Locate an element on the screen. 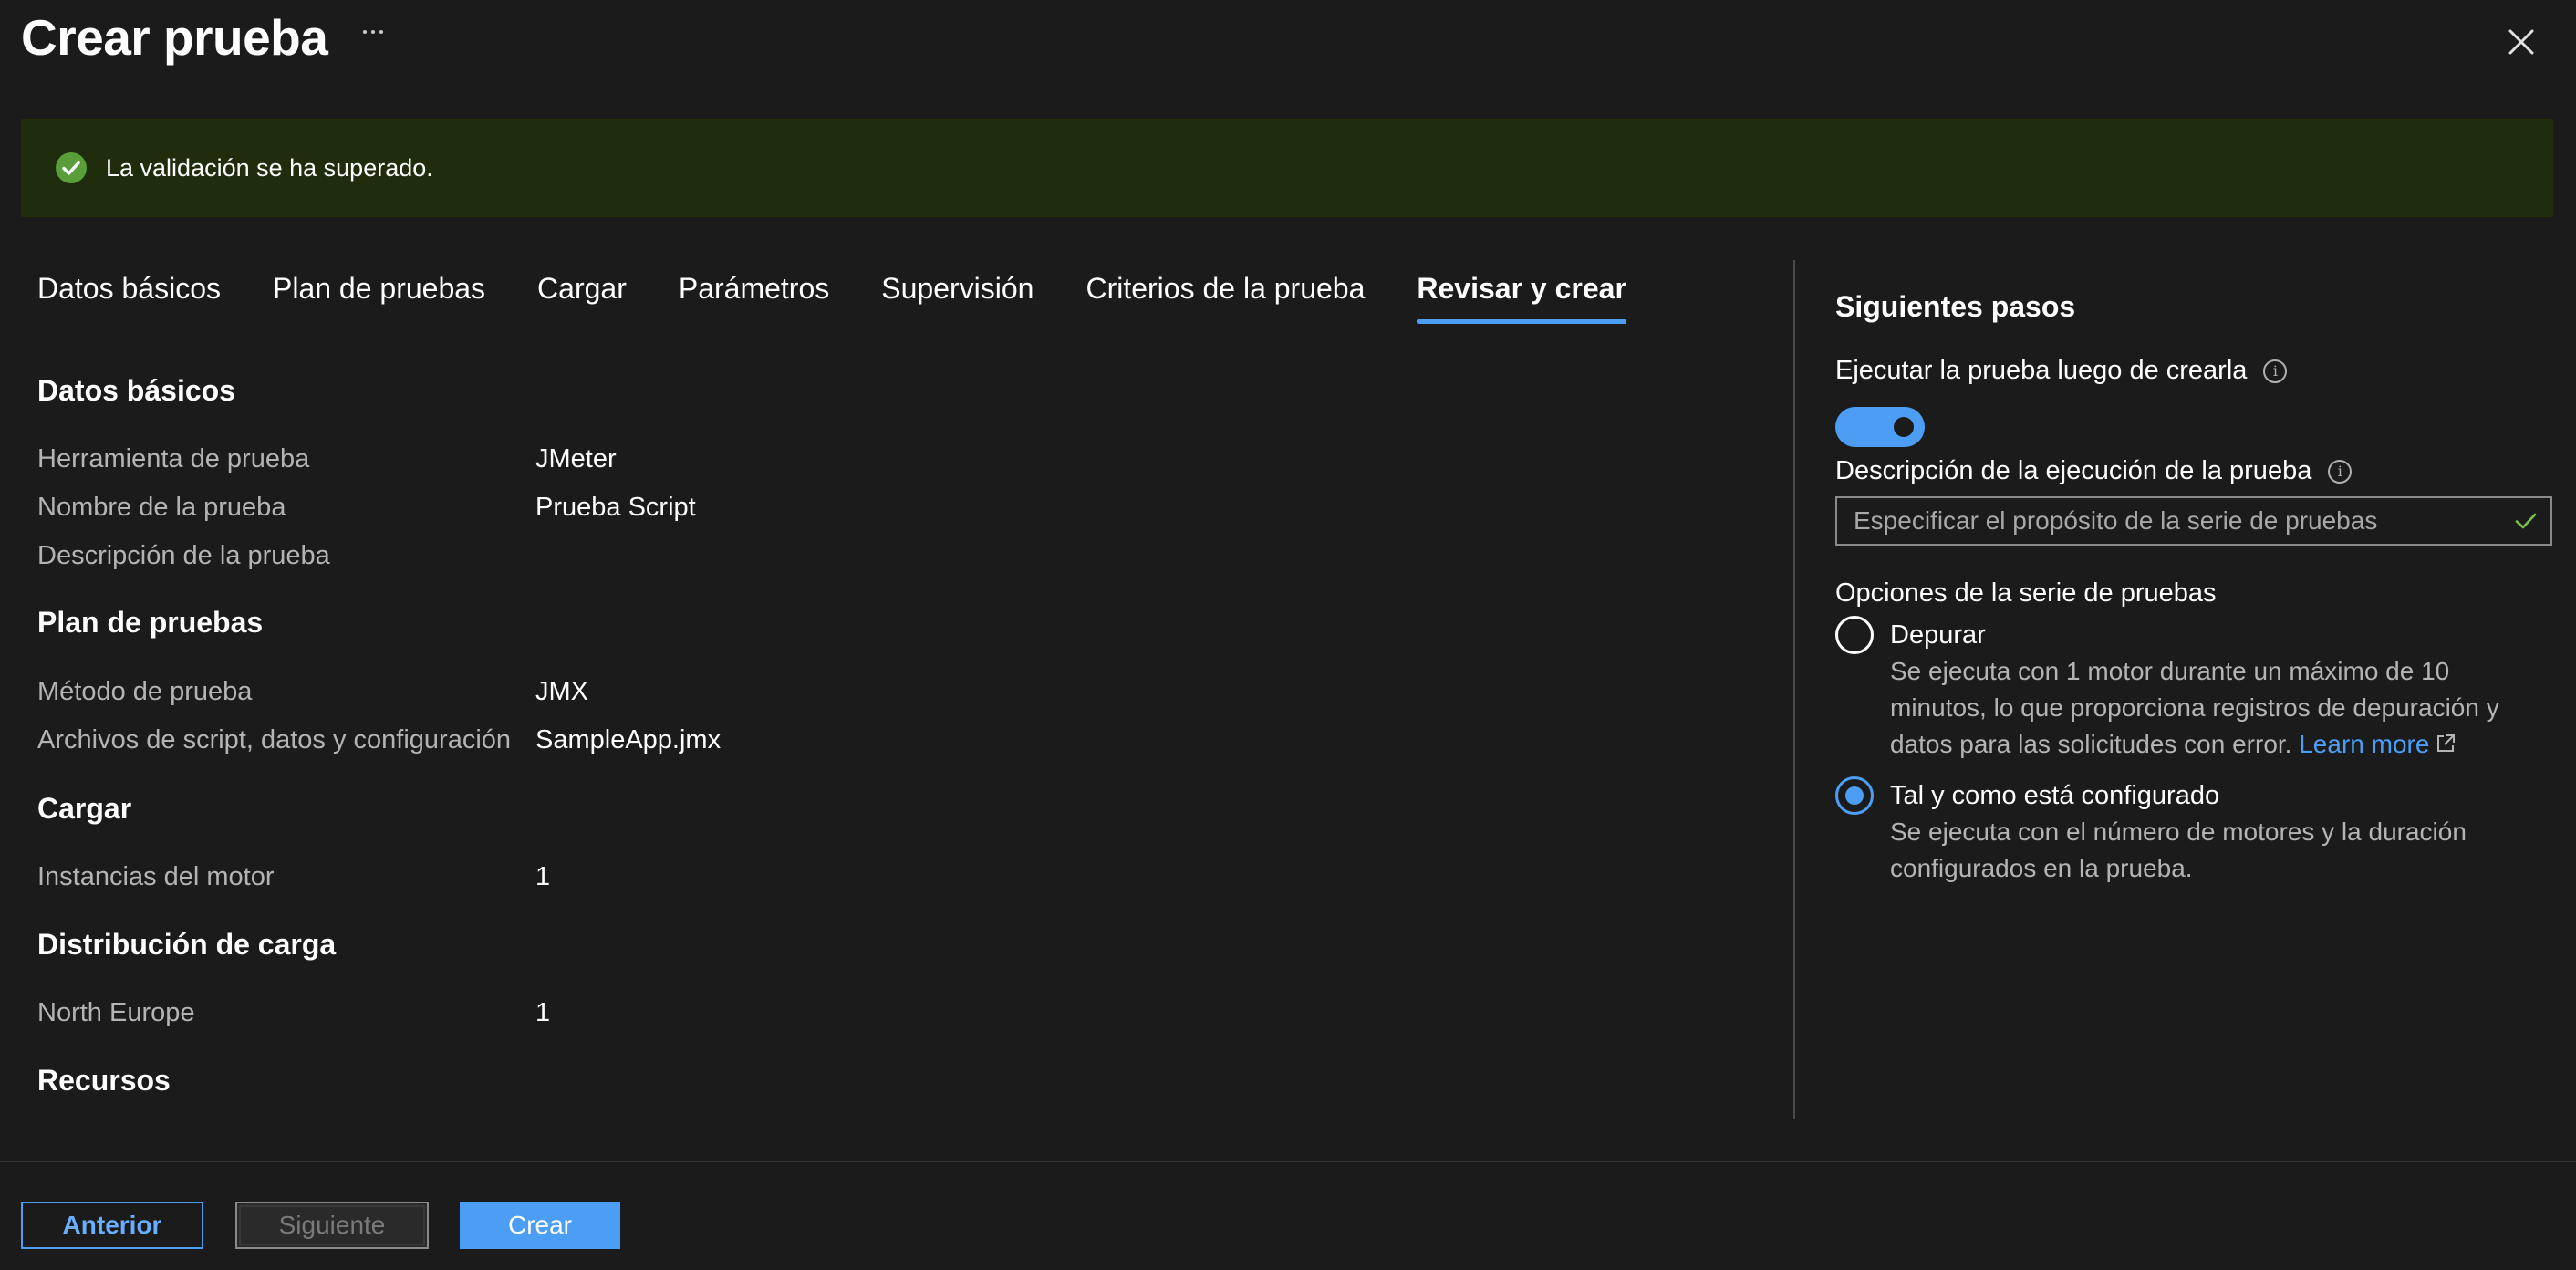  more-options-icon is located at coordinates (373, 32).